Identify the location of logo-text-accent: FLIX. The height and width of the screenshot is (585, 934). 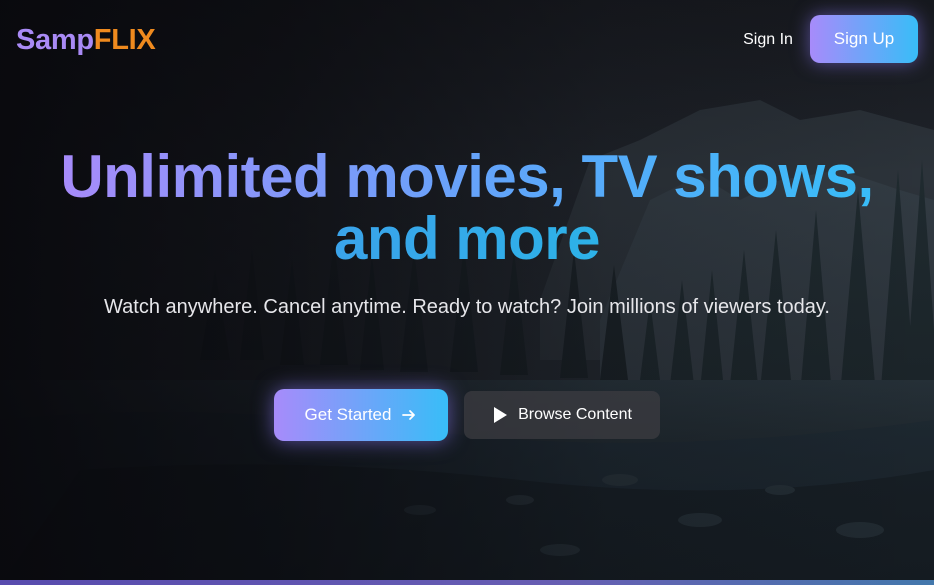
(124, 40).